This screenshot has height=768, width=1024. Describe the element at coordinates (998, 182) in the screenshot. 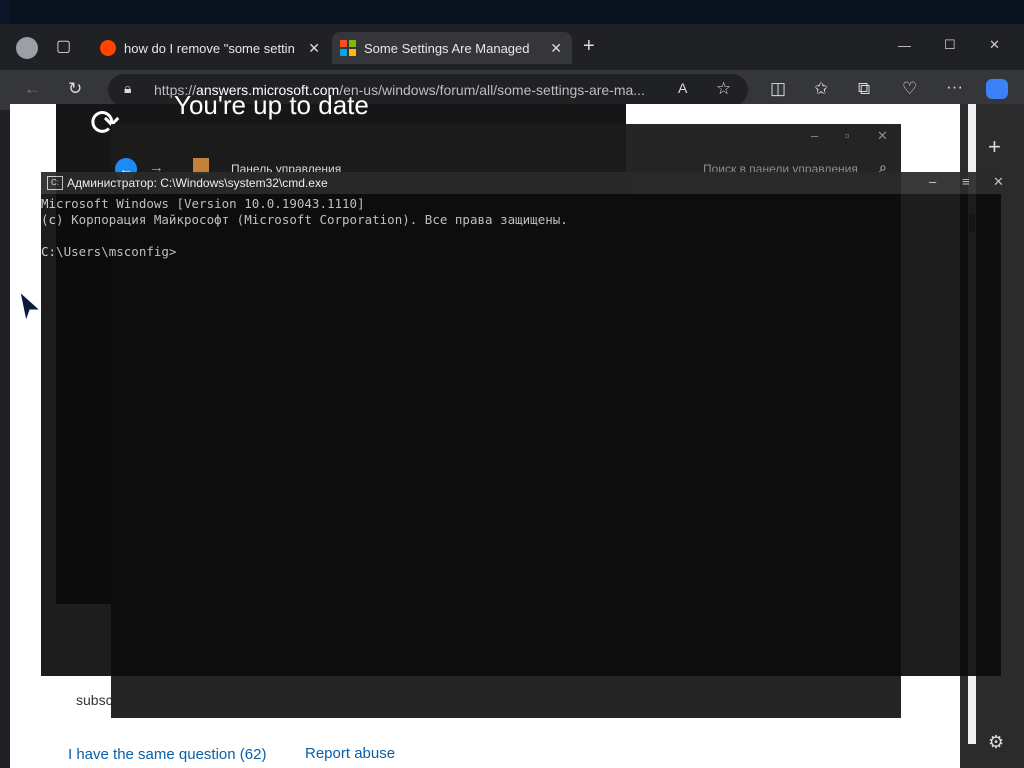

I see `cmd-close-button: ✕` at that location.